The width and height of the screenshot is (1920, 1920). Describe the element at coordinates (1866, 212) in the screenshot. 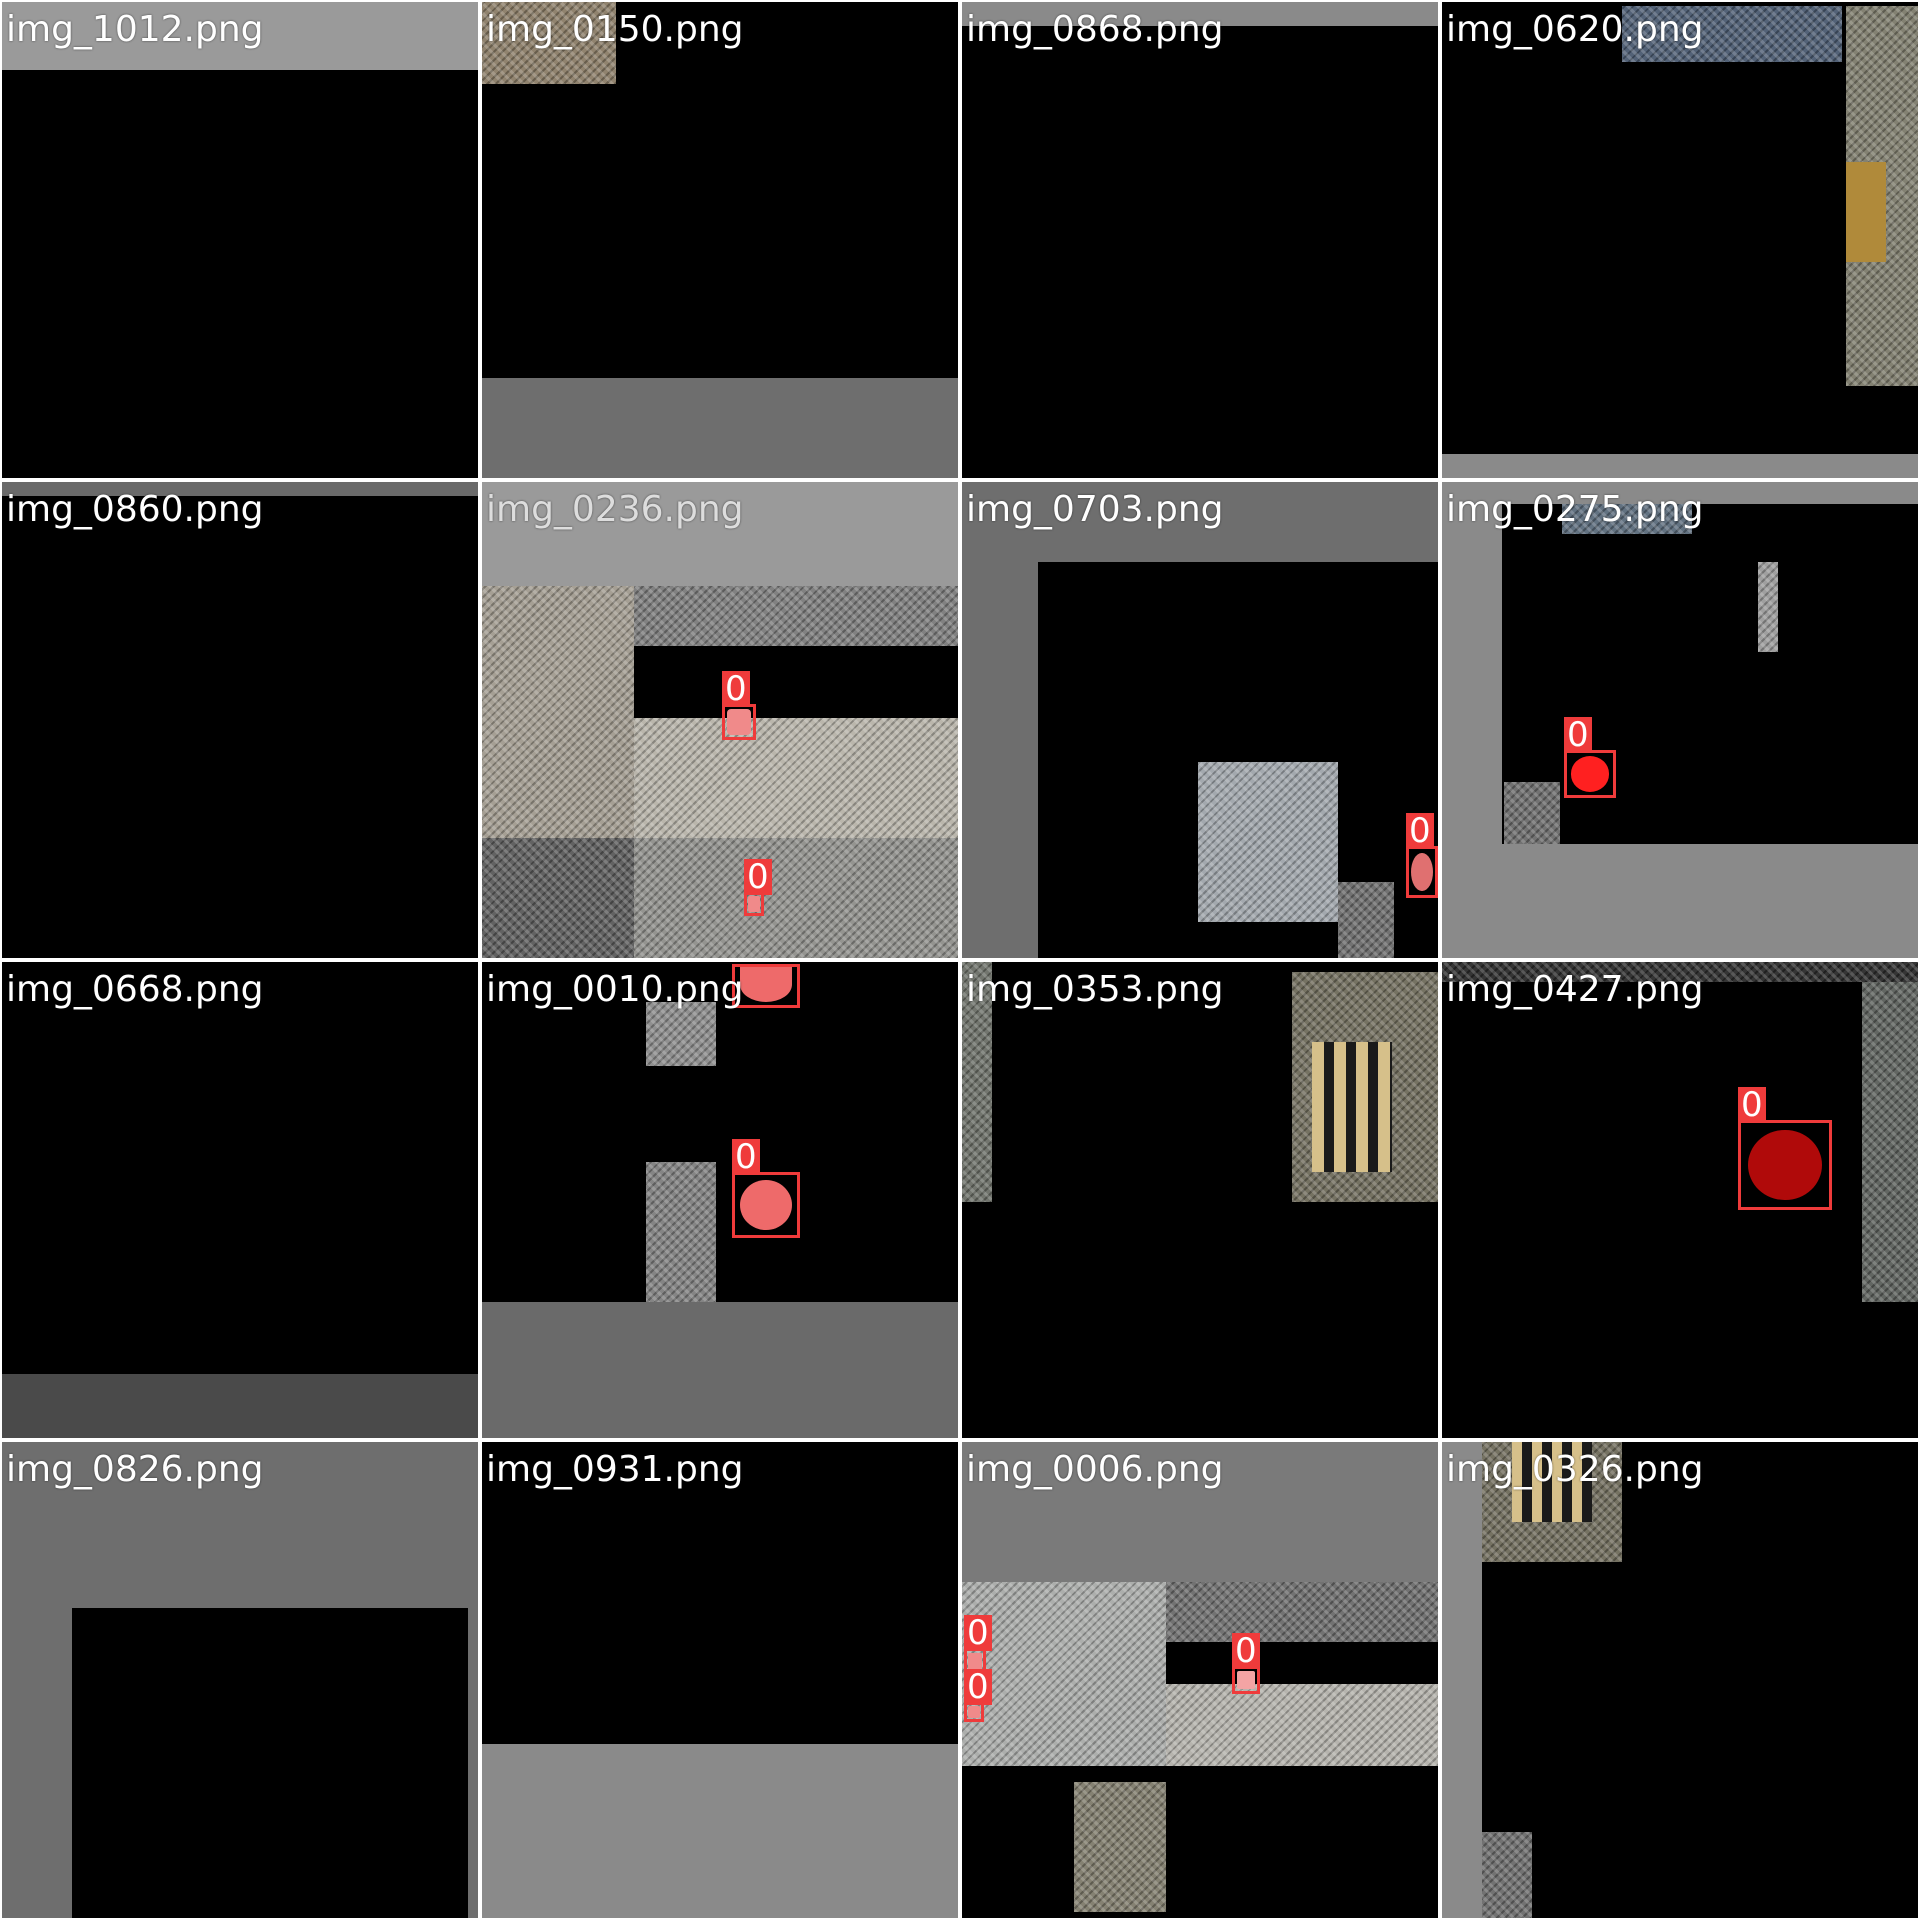

I see `yellow-object` at that location.